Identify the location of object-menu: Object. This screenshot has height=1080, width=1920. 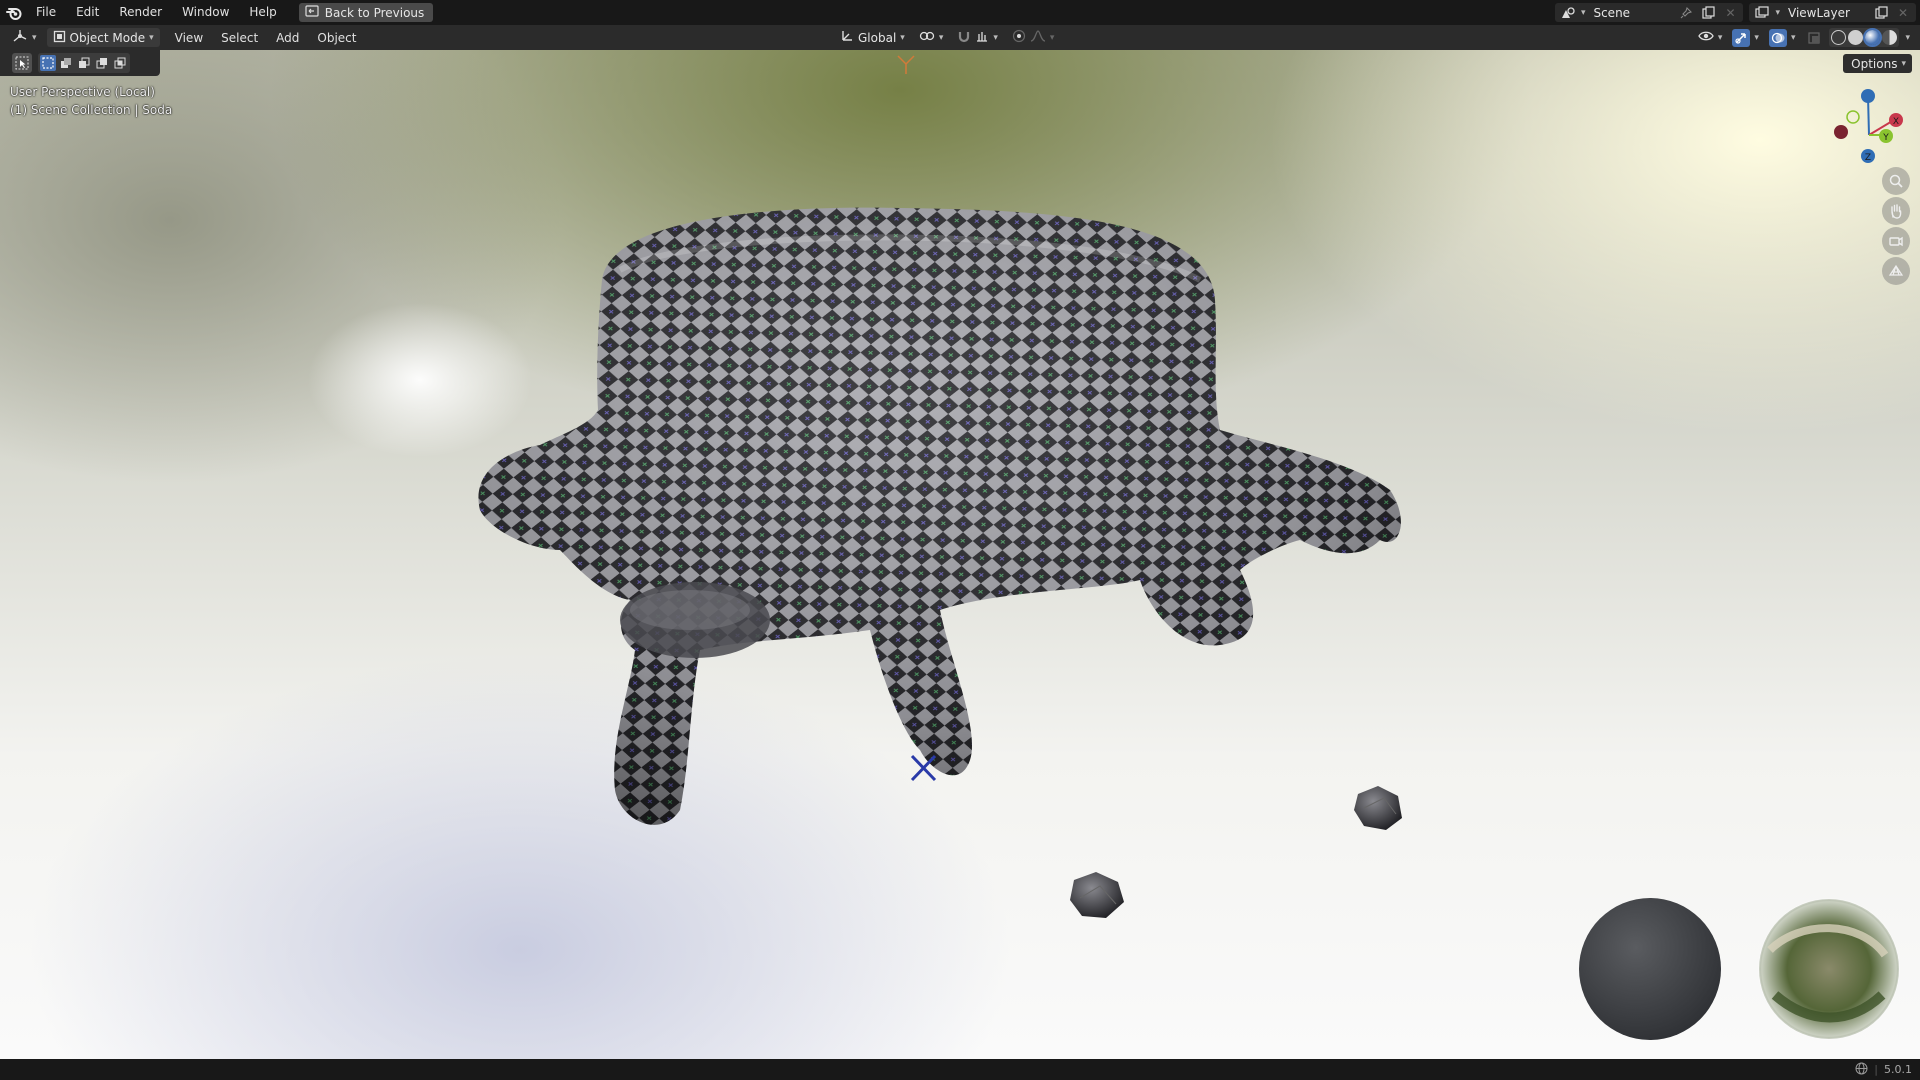
(336, 38).